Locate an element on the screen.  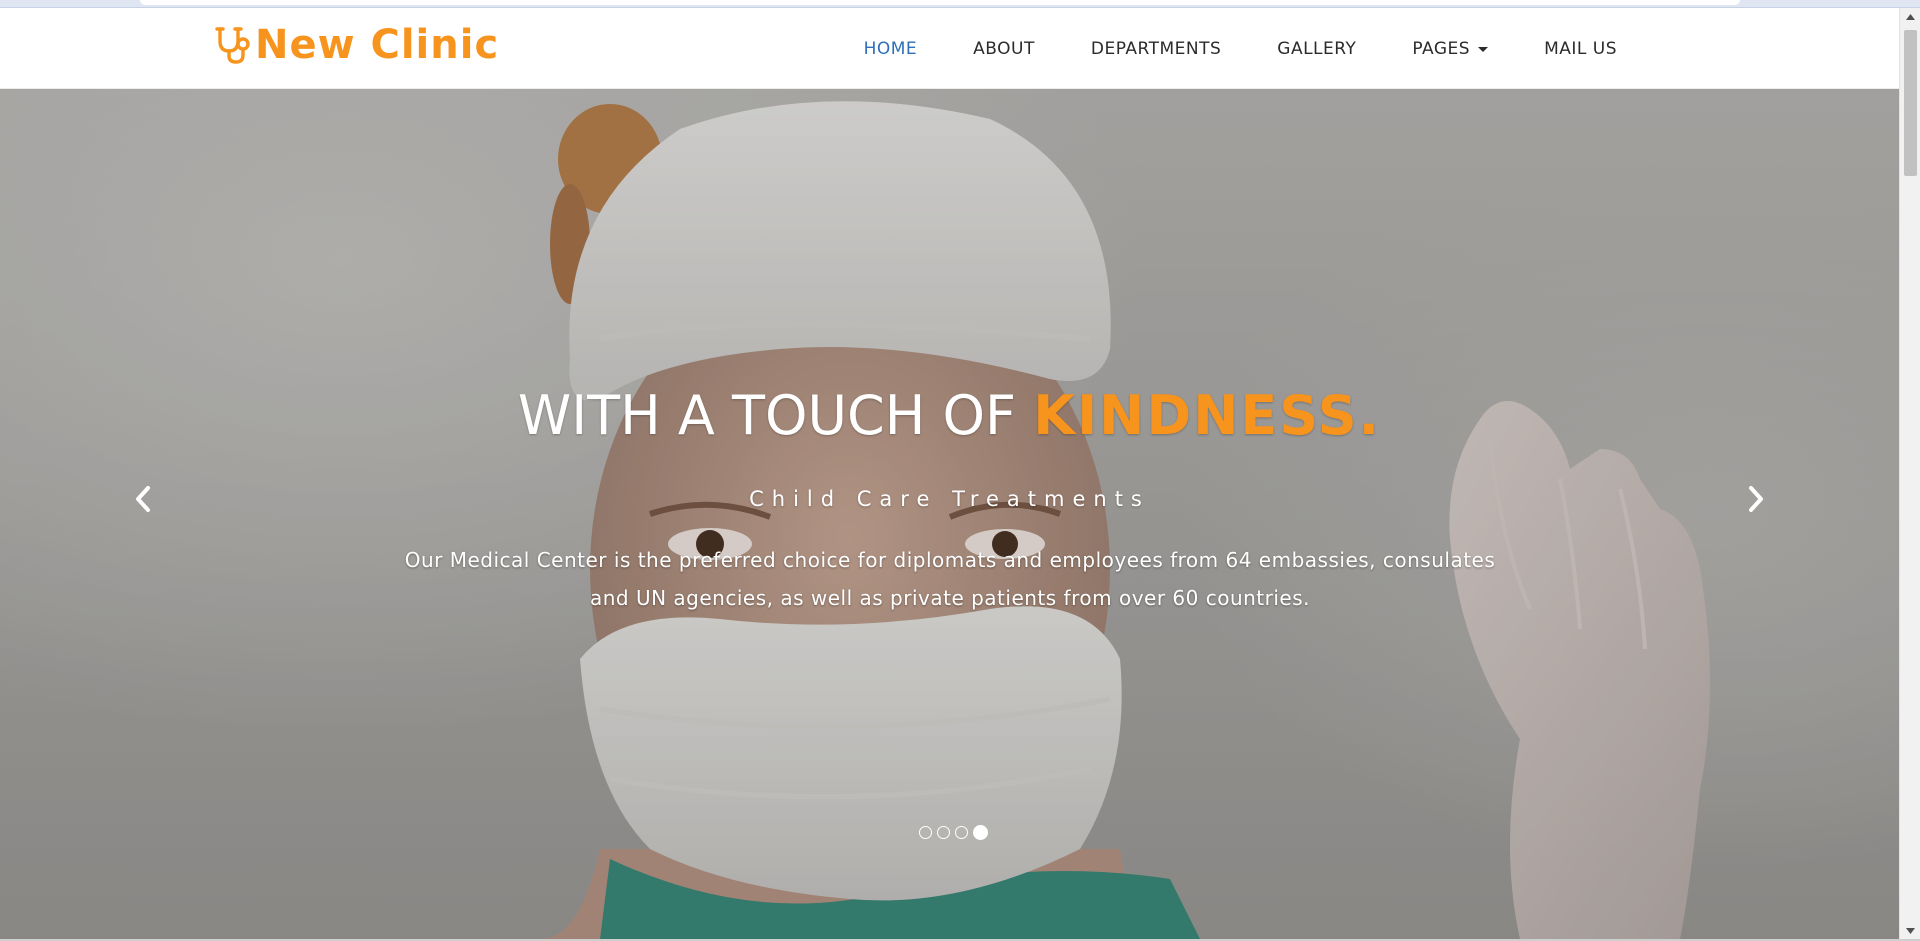
brand-name: New Clinic is located at coordinates (377, 45).